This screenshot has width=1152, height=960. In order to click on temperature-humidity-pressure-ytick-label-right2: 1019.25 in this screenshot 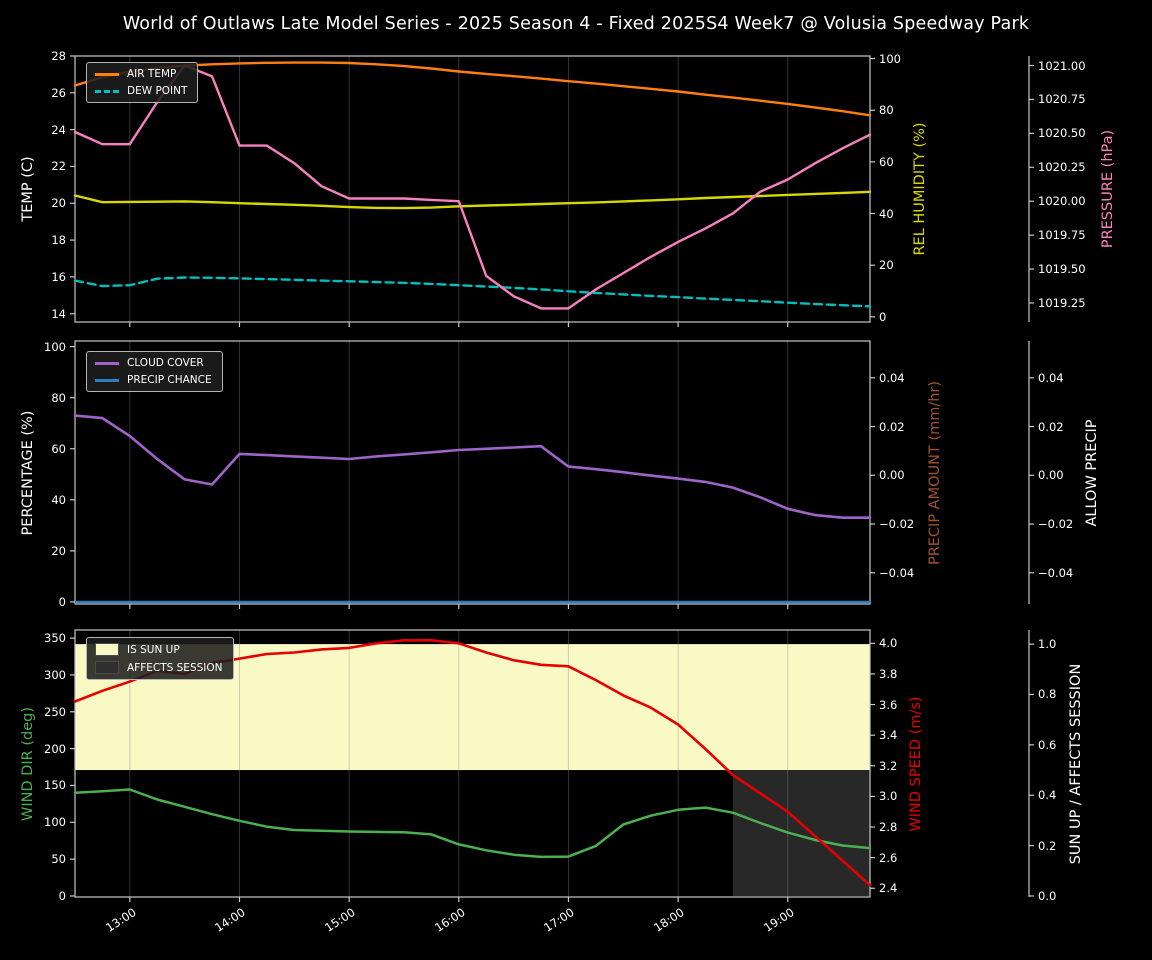, I will do `click(1062, 303)`.